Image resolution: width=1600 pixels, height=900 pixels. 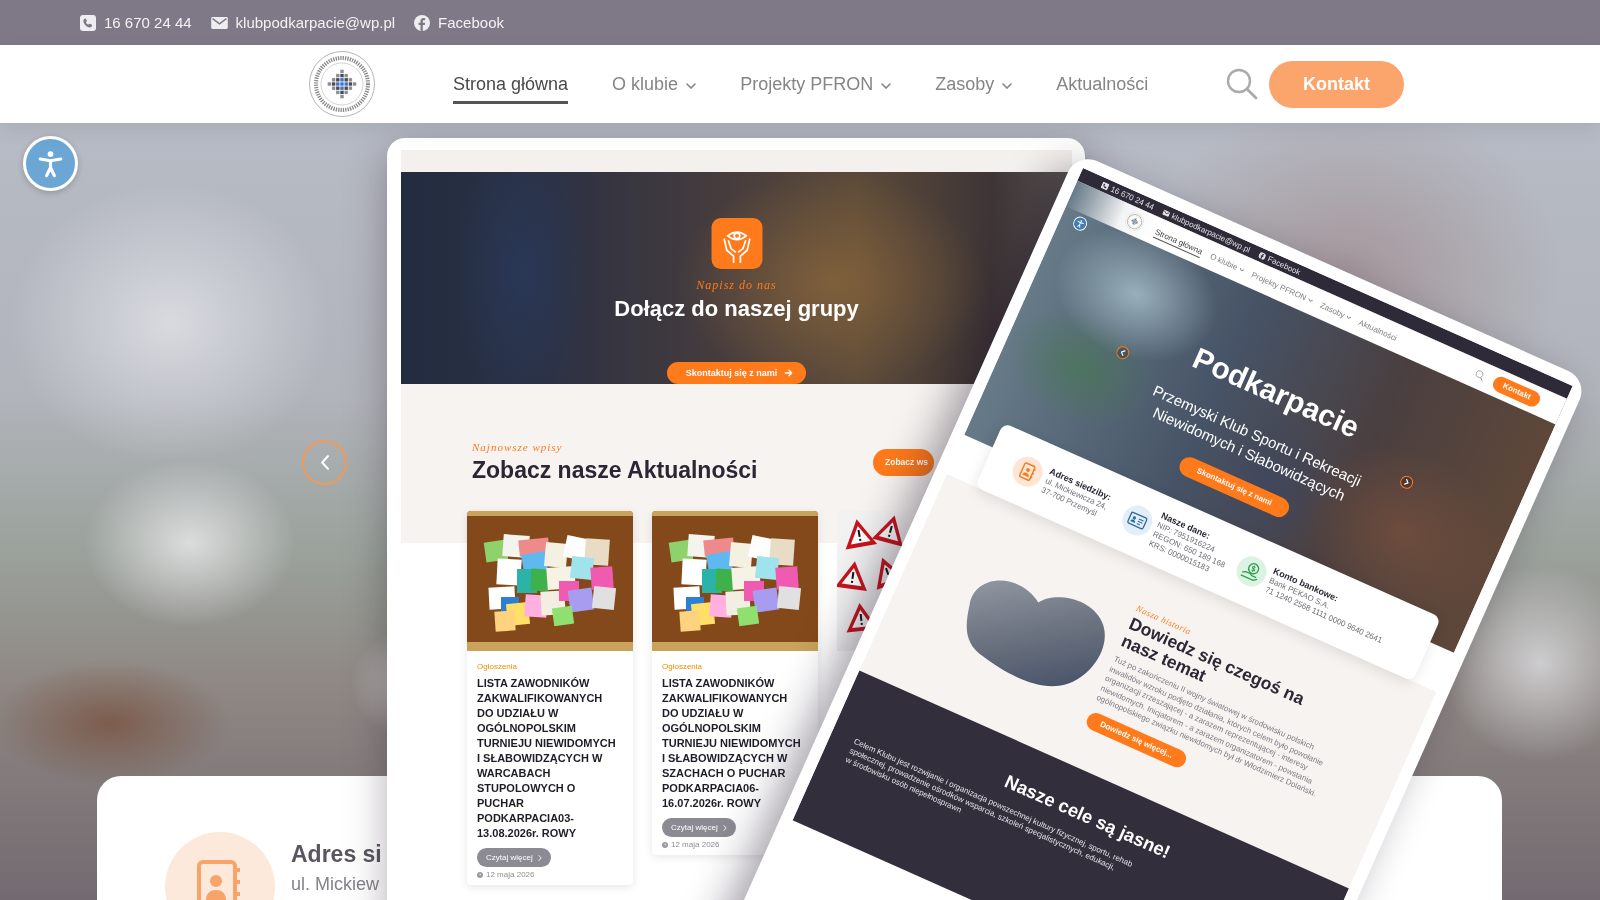 I want to click on nav-tab: Aktualności, so click(x=1102, y=84).